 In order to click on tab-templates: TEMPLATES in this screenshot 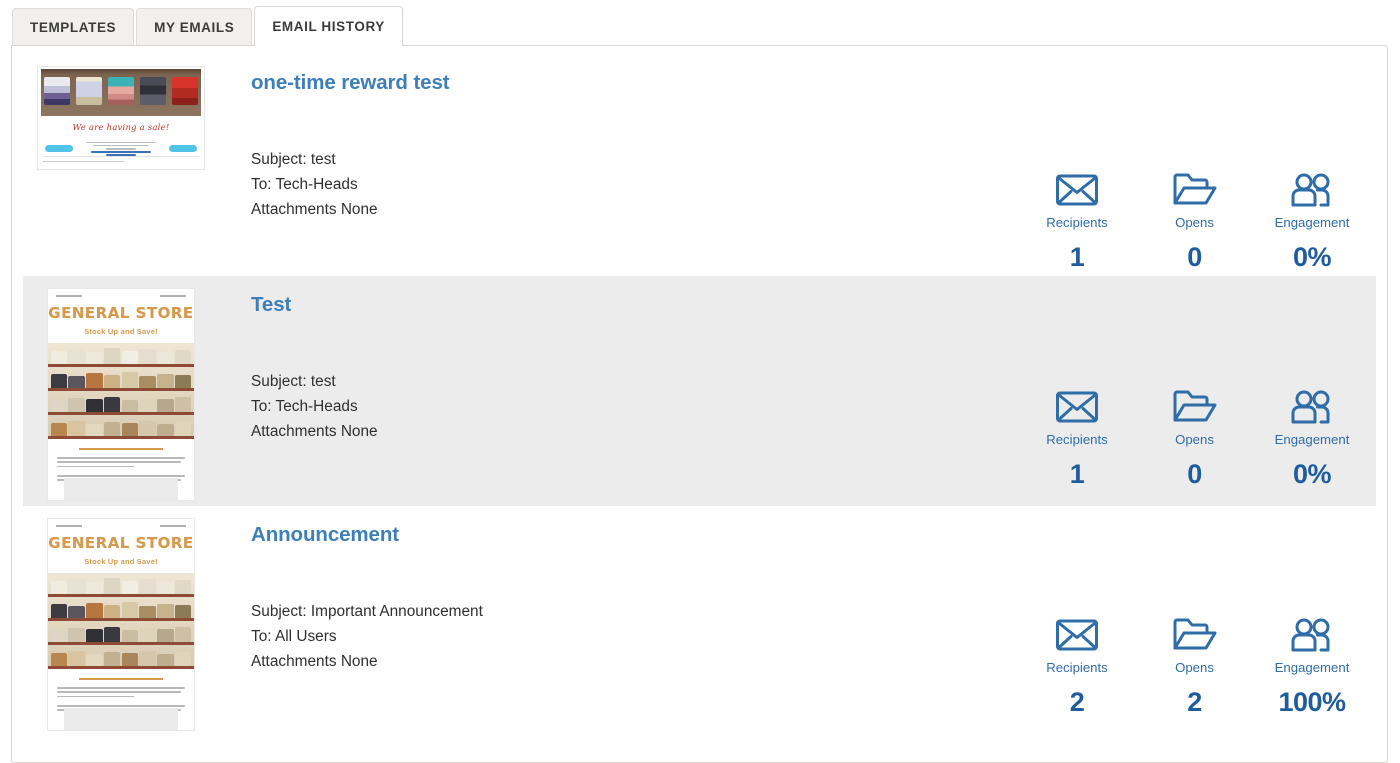, I will do `click(73, 27)`.